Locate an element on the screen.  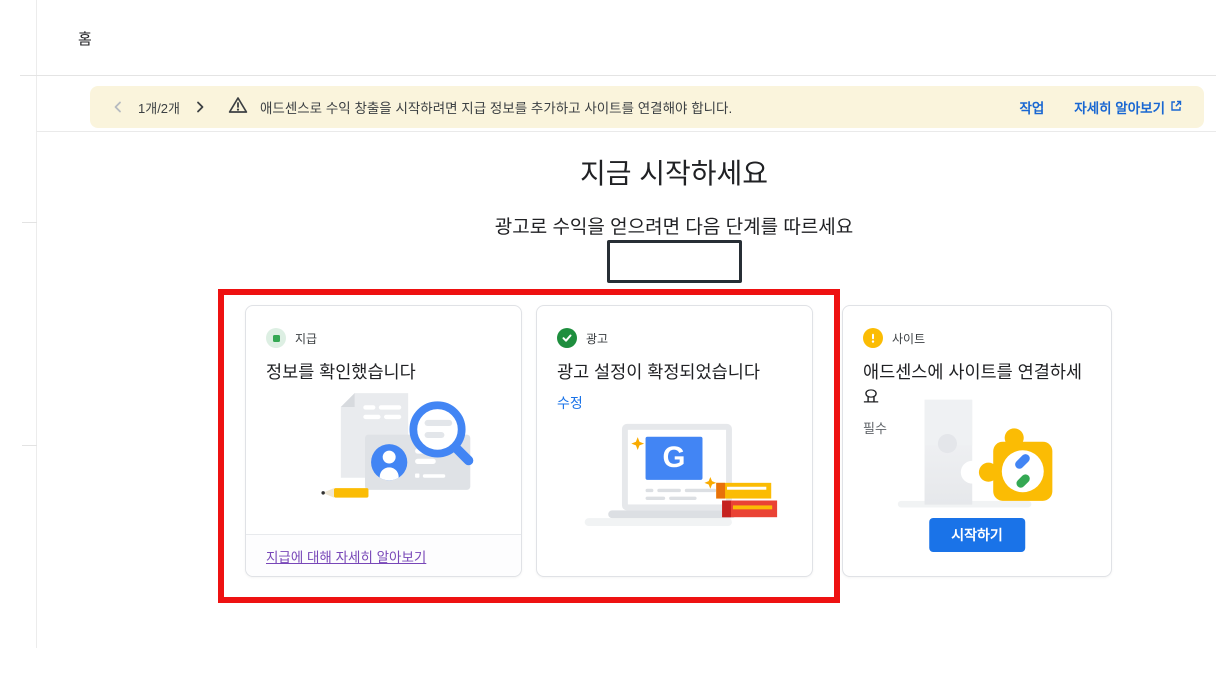
sites-card: 사이트 애드센스에 사이트를 연결하세요 필수 시작하기 is located at coordinates (977, 441).